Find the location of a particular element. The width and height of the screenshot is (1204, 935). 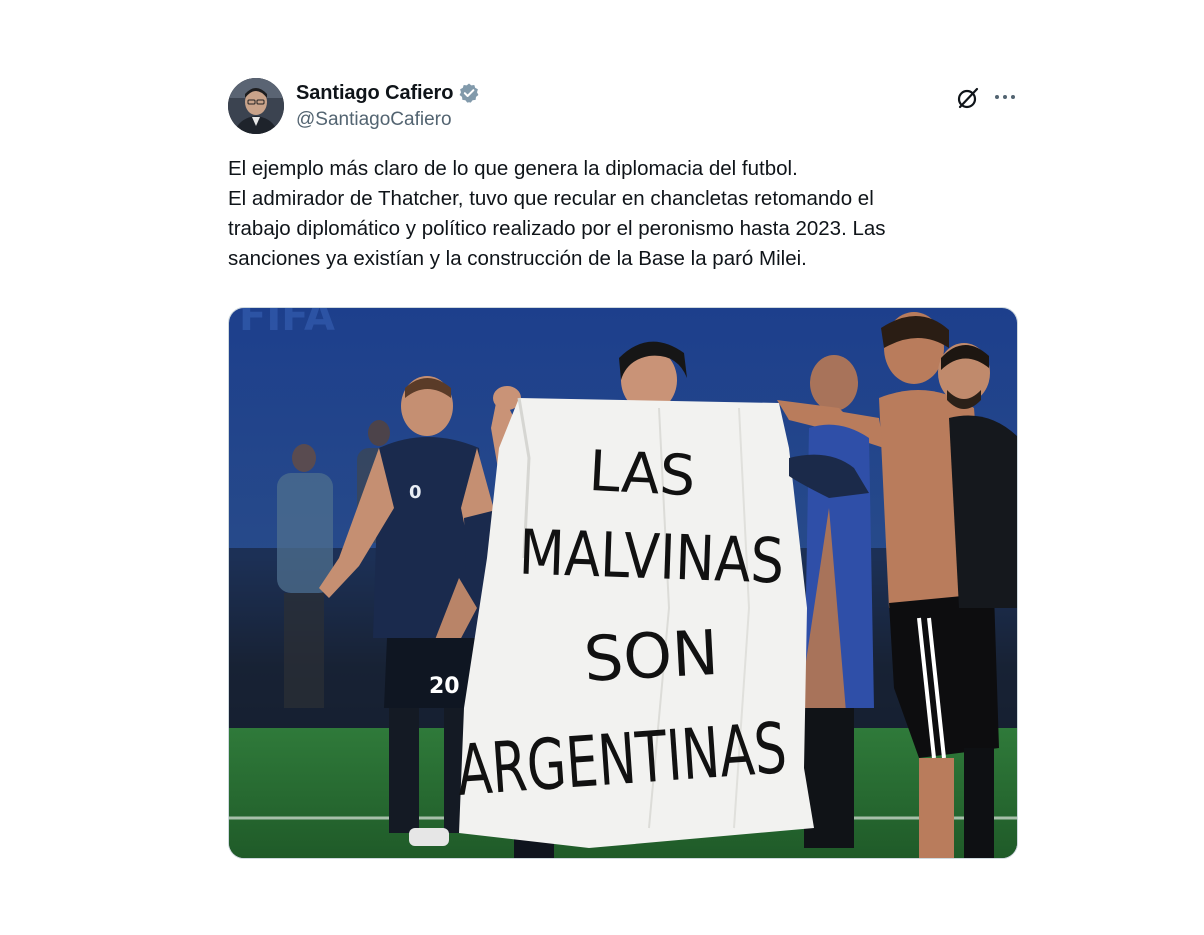

author-names: Santiago Cafiero @SantiagoCafiero is located at coordinates (388, 105).